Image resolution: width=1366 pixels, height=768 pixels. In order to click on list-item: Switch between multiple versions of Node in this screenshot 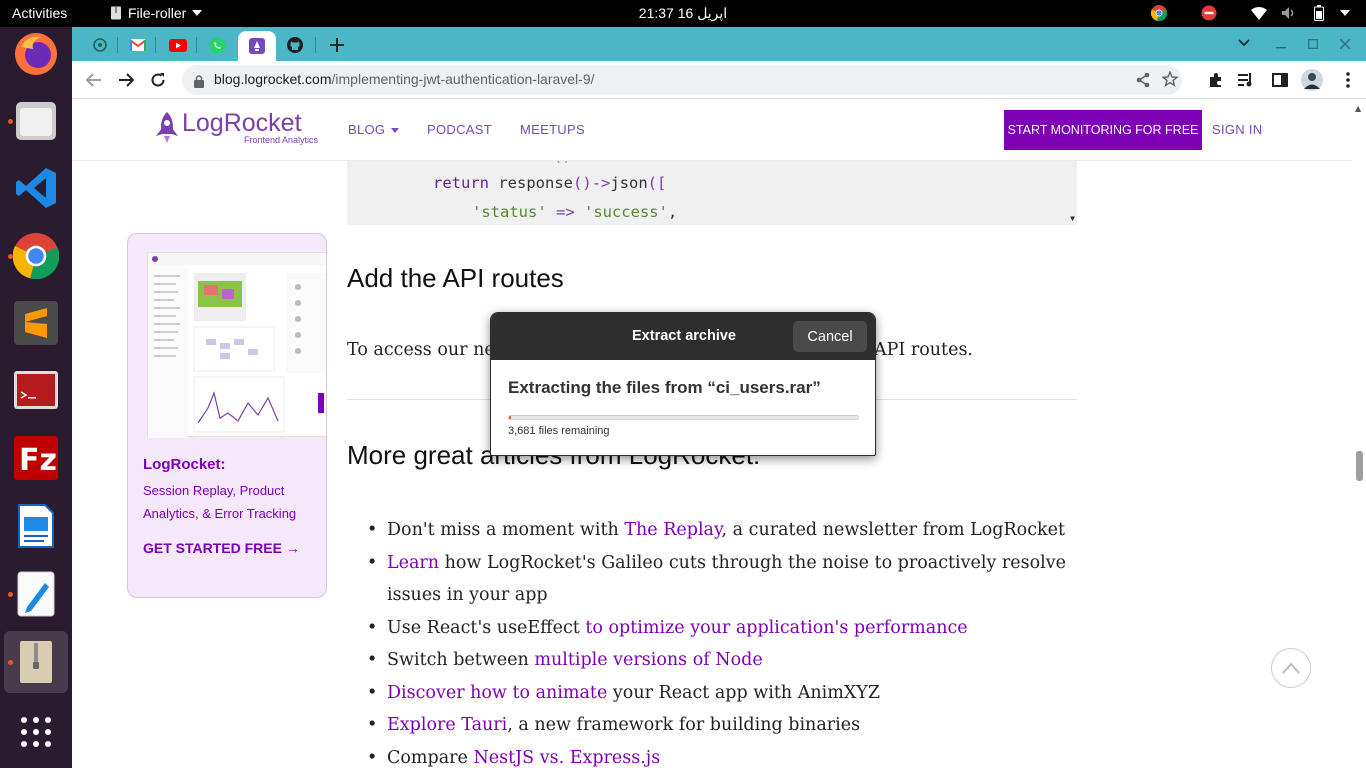, I will do `click(712, 660)`.